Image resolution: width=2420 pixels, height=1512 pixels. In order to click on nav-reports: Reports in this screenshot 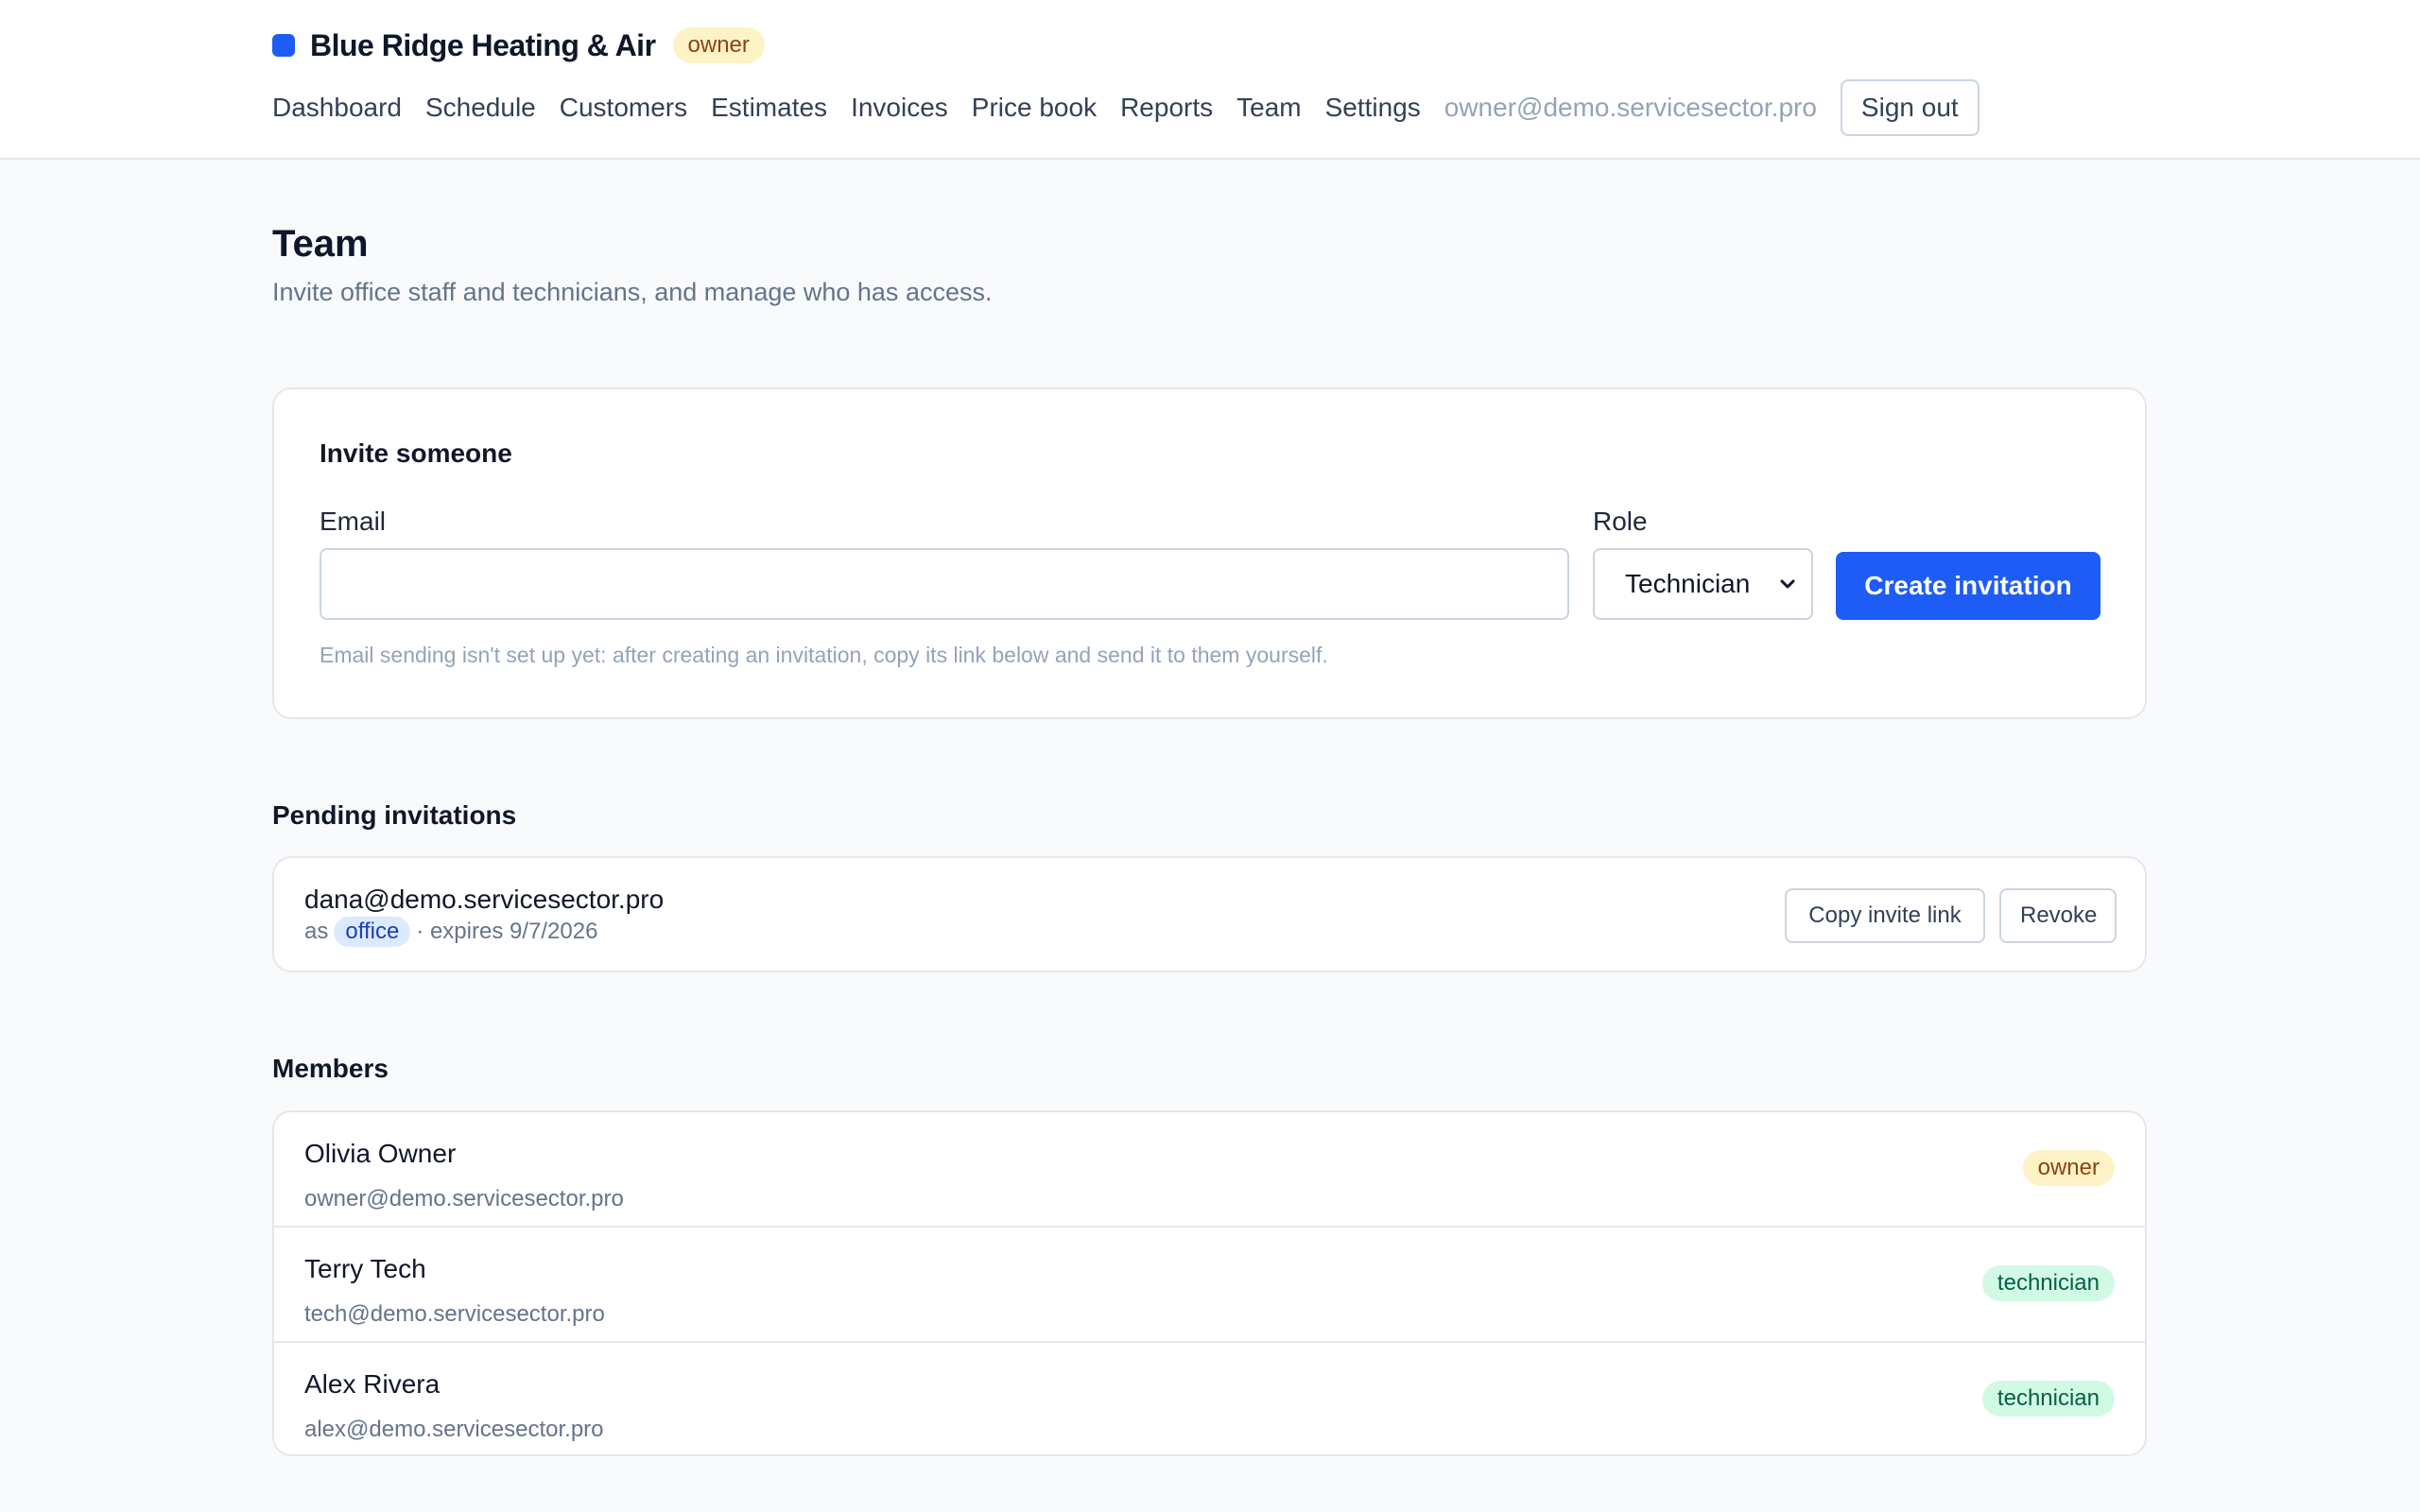, I will do `click(1167, 108)`.